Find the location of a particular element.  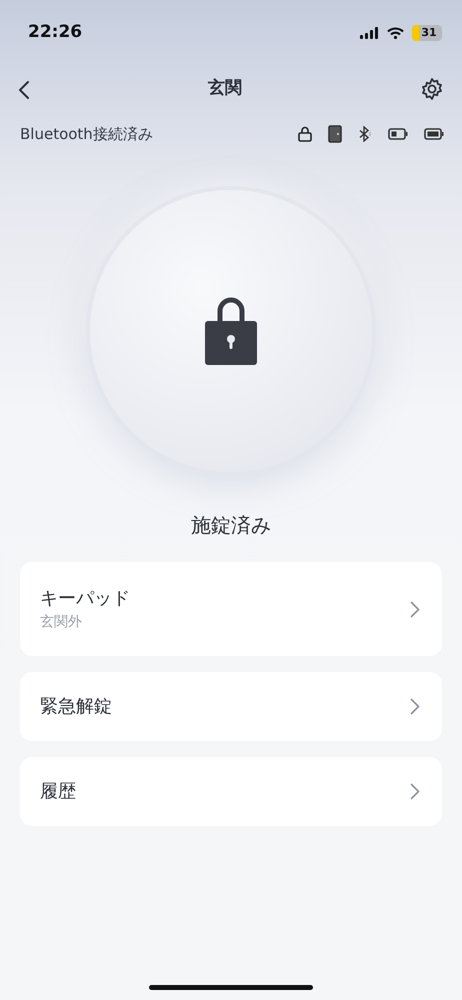

menu-item-title: 緊急解錠 is located at coordinates (76, 707).